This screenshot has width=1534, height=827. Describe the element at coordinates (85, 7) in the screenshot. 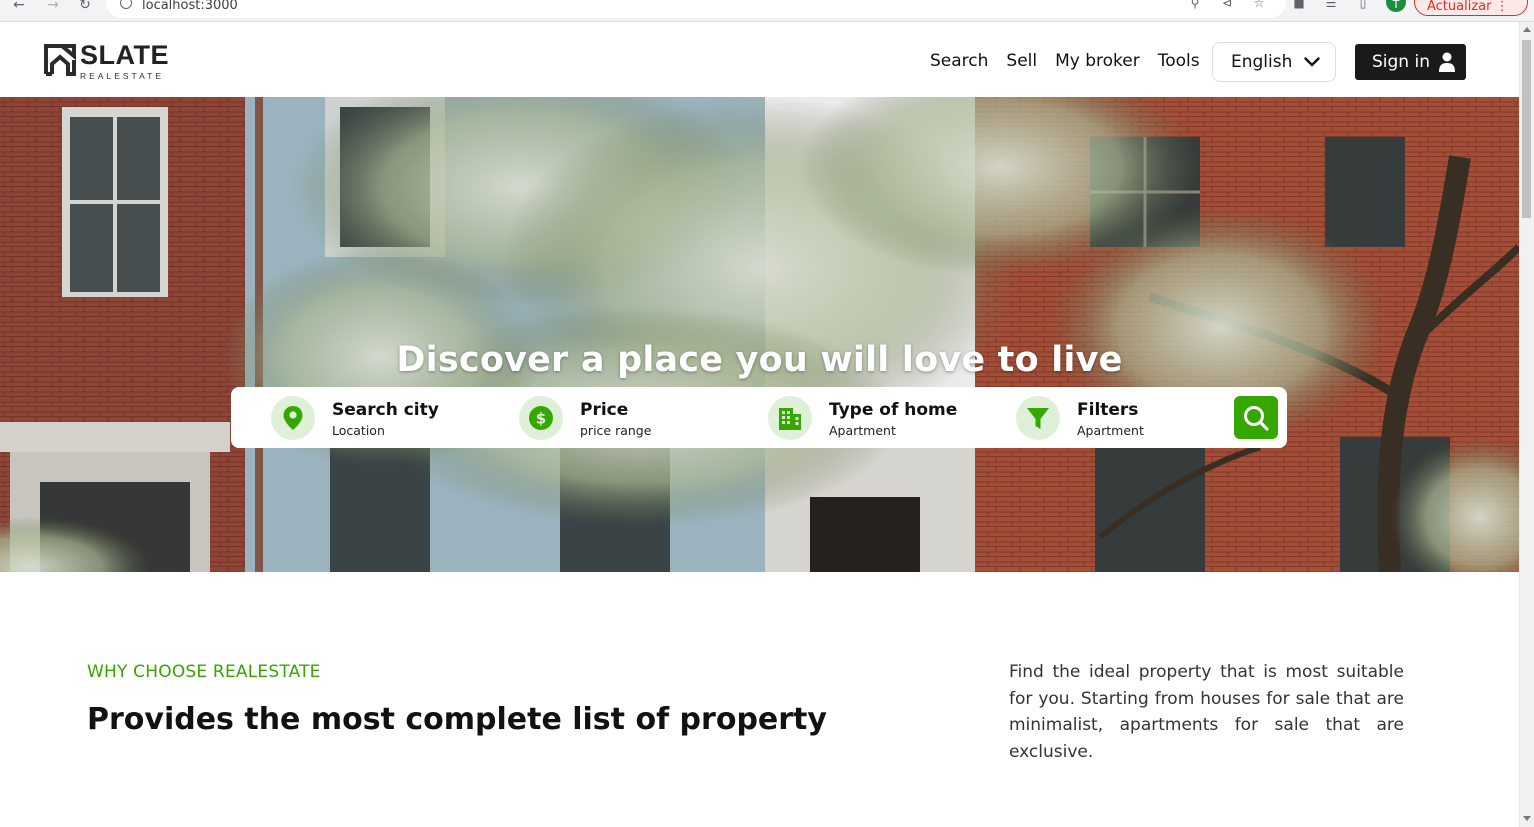

I see `reload-icon: ↻` at that location.